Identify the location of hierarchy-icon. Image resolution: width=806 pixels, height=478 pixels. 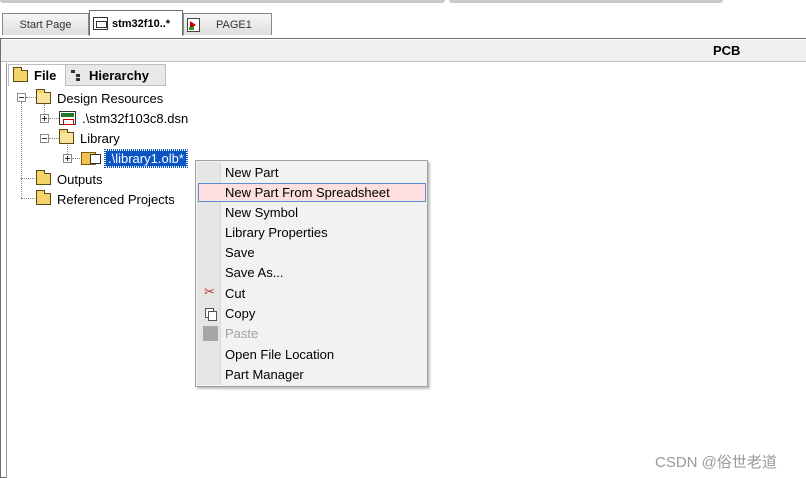
(76, 75).